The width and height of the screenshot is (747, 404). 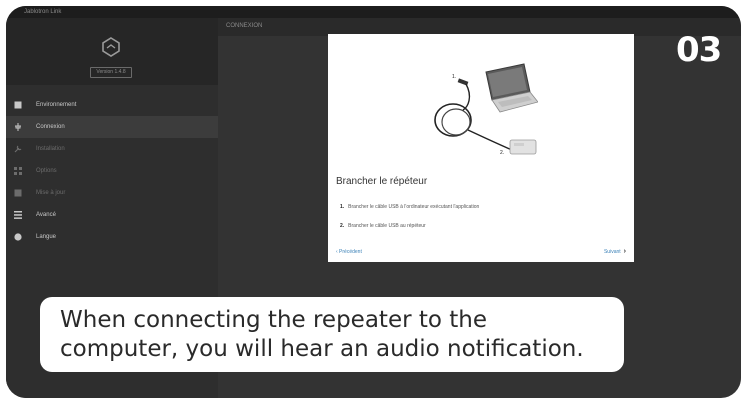 What do you see at coordinates (43, 12) in the screenshot?
I see `window-title: Jablotron Link` at bounding box center [43, 12].